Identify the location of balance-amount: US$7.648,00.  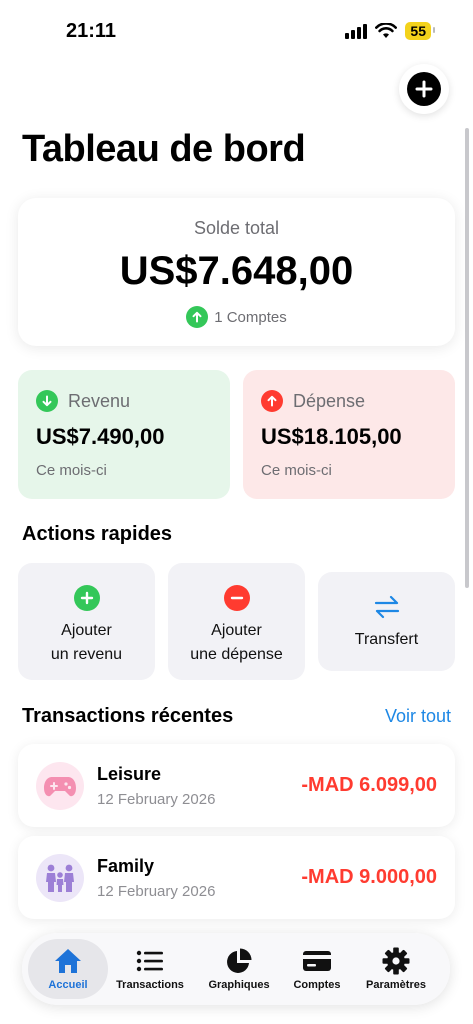
(236, 271).